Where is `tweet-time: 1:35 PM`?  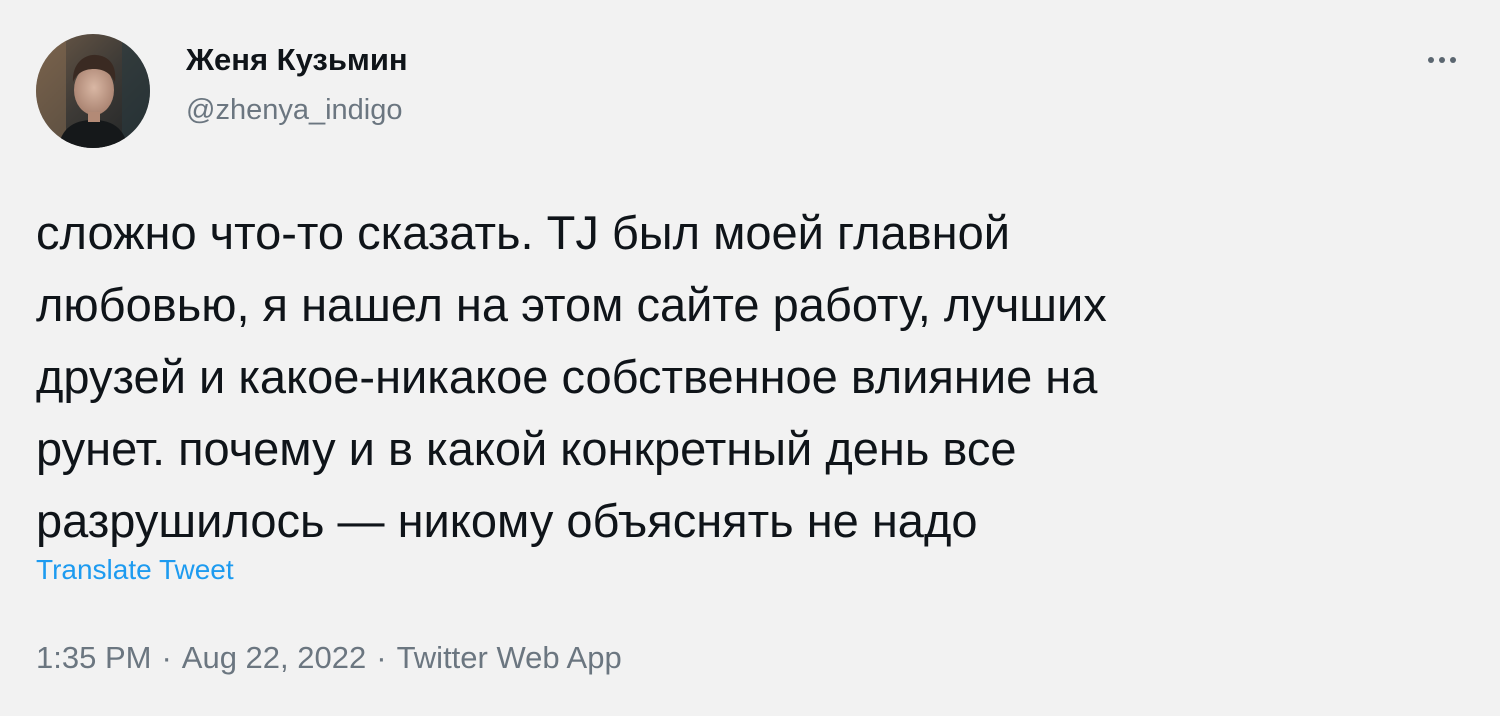 tweet-time: 1:35 PM is located at coordinates (93, 657).